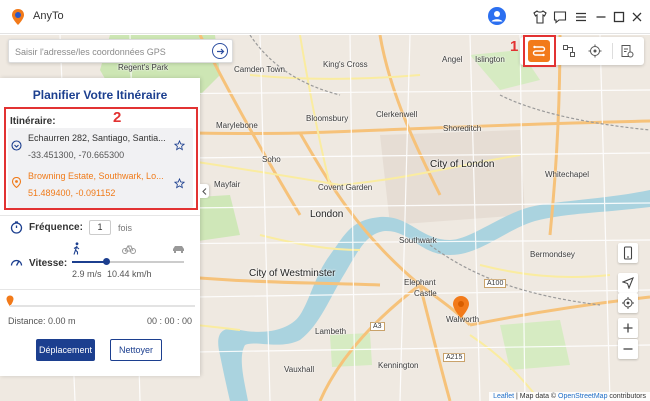 The image size is (650, 401). Describe the element at coordinates (377, 326) in the screenshot. I see `road-shield: A3` at that location.